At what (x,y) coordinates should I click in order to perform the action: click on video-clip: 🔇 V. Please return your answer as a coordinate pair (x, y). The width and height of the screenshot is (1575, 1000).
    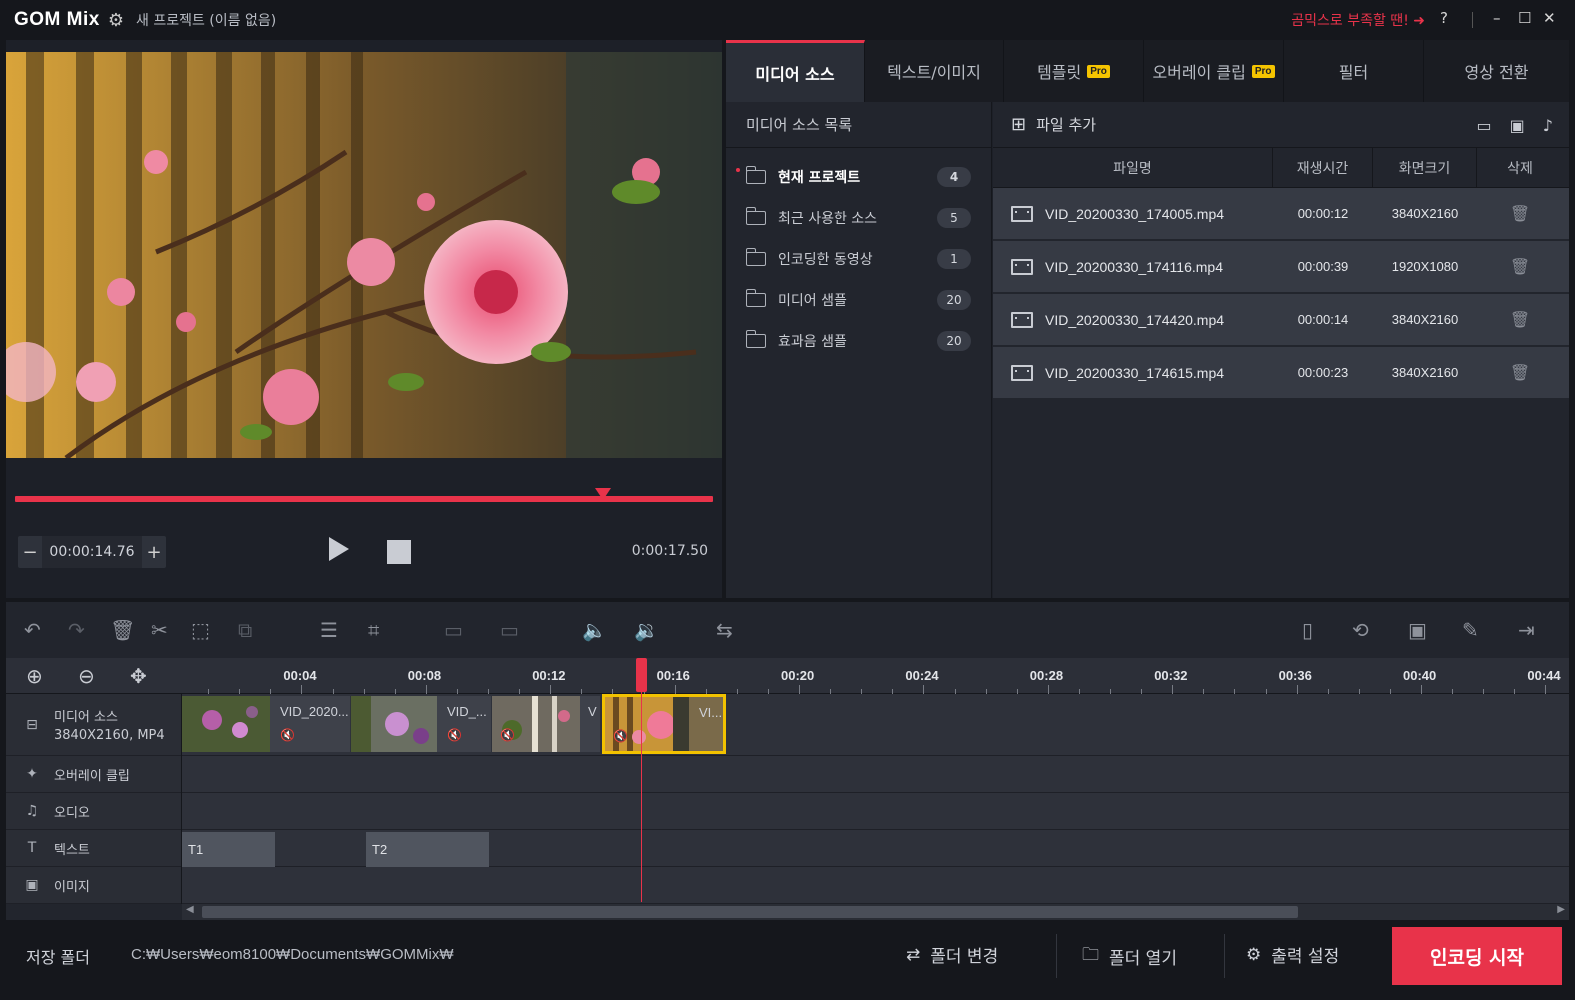
    Looking at the image, I should click on (546, 724).